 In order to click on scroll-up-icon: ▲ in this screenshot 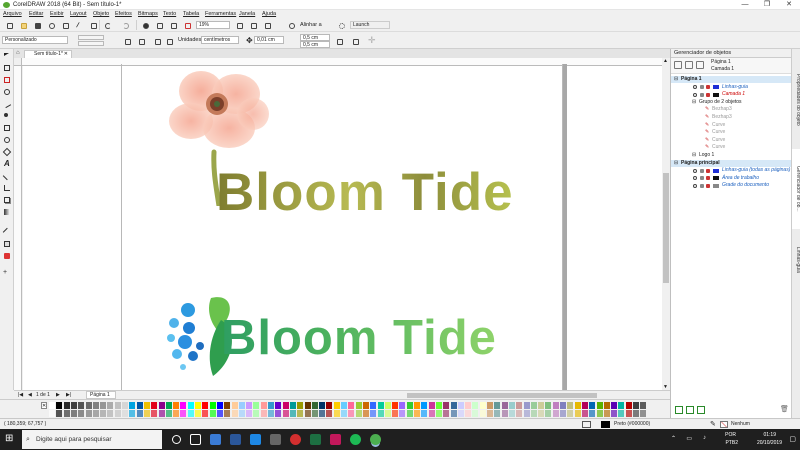, I will do `click(665, 61)`.